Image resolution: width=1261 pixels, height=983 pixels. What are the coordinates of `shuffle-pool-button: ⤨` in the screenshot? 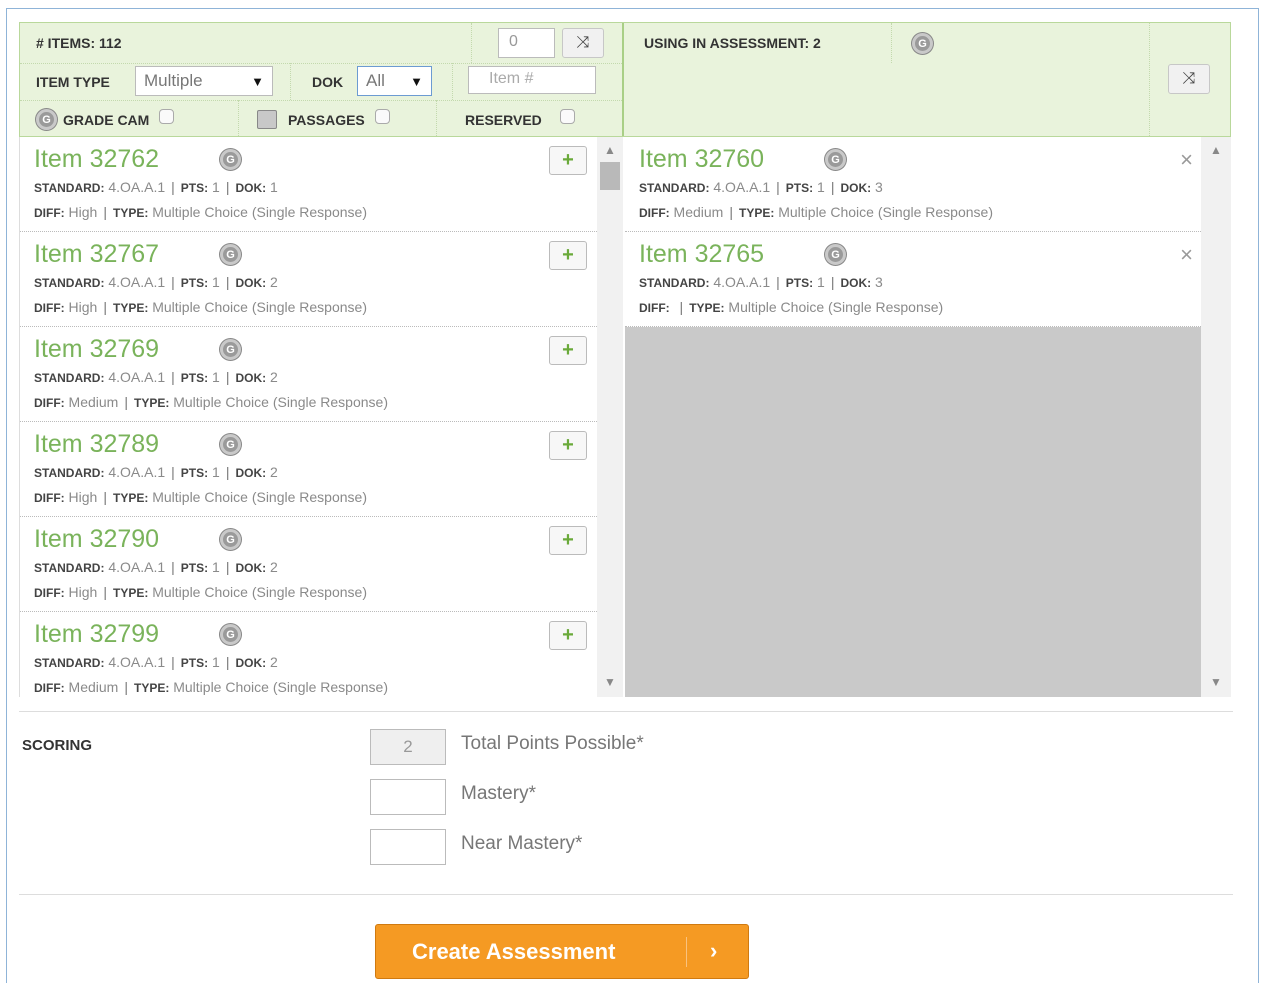 It's located at (583, 43).